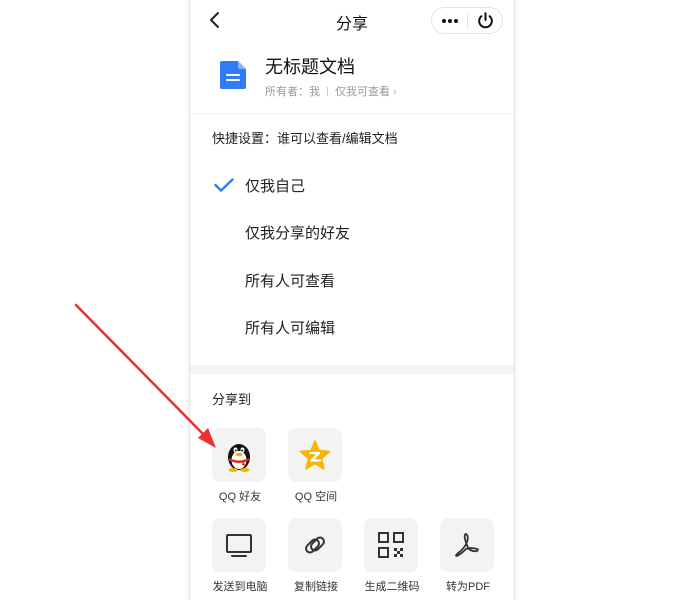 The image size is (688, 600). I want to click on more-dots-icon, so click(444, 21).